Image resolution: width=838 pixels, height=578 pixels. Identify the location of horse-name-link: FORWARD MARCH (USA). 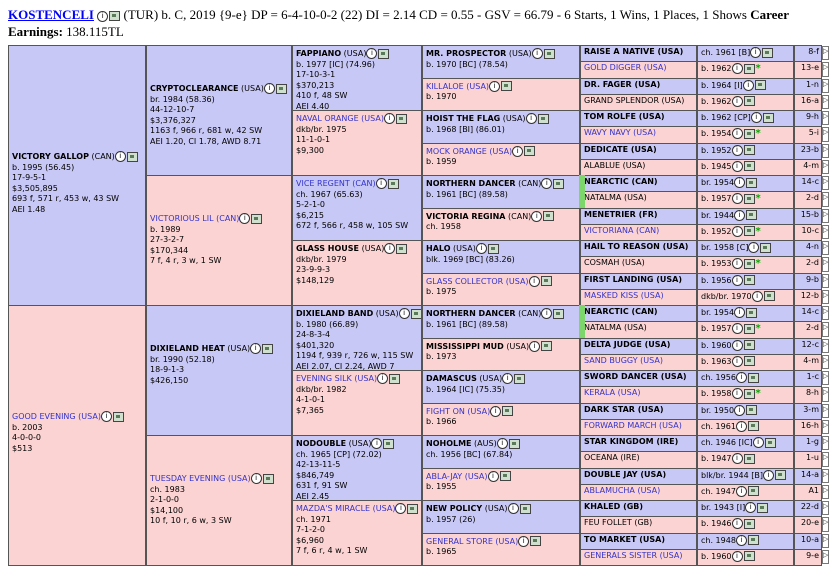
(633, 425).